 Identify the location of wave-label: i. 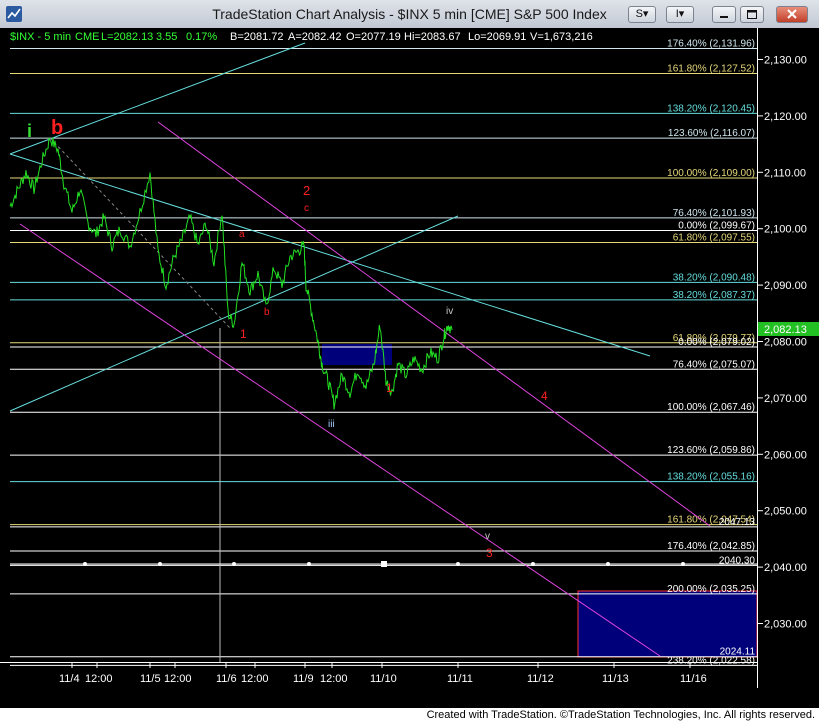
(29, 131).